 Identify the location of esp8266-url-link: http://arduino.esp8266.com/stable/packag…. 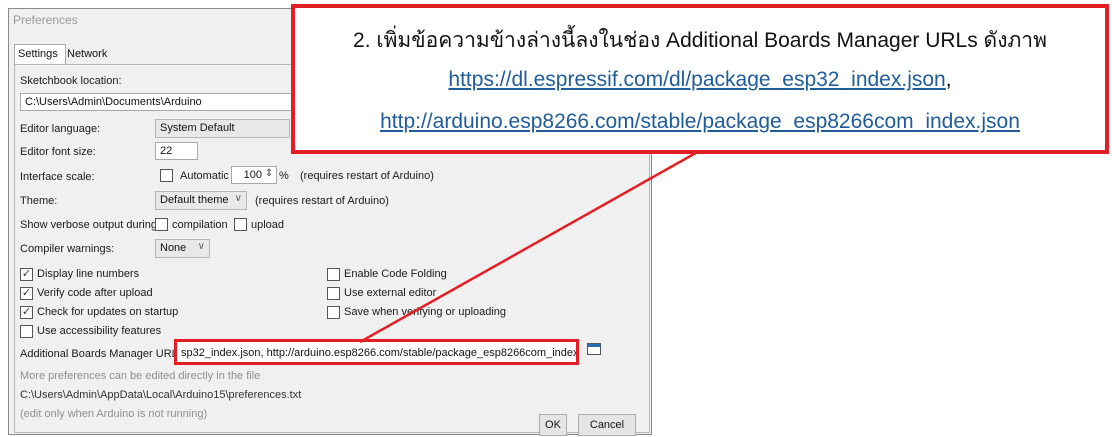
(700, 121).